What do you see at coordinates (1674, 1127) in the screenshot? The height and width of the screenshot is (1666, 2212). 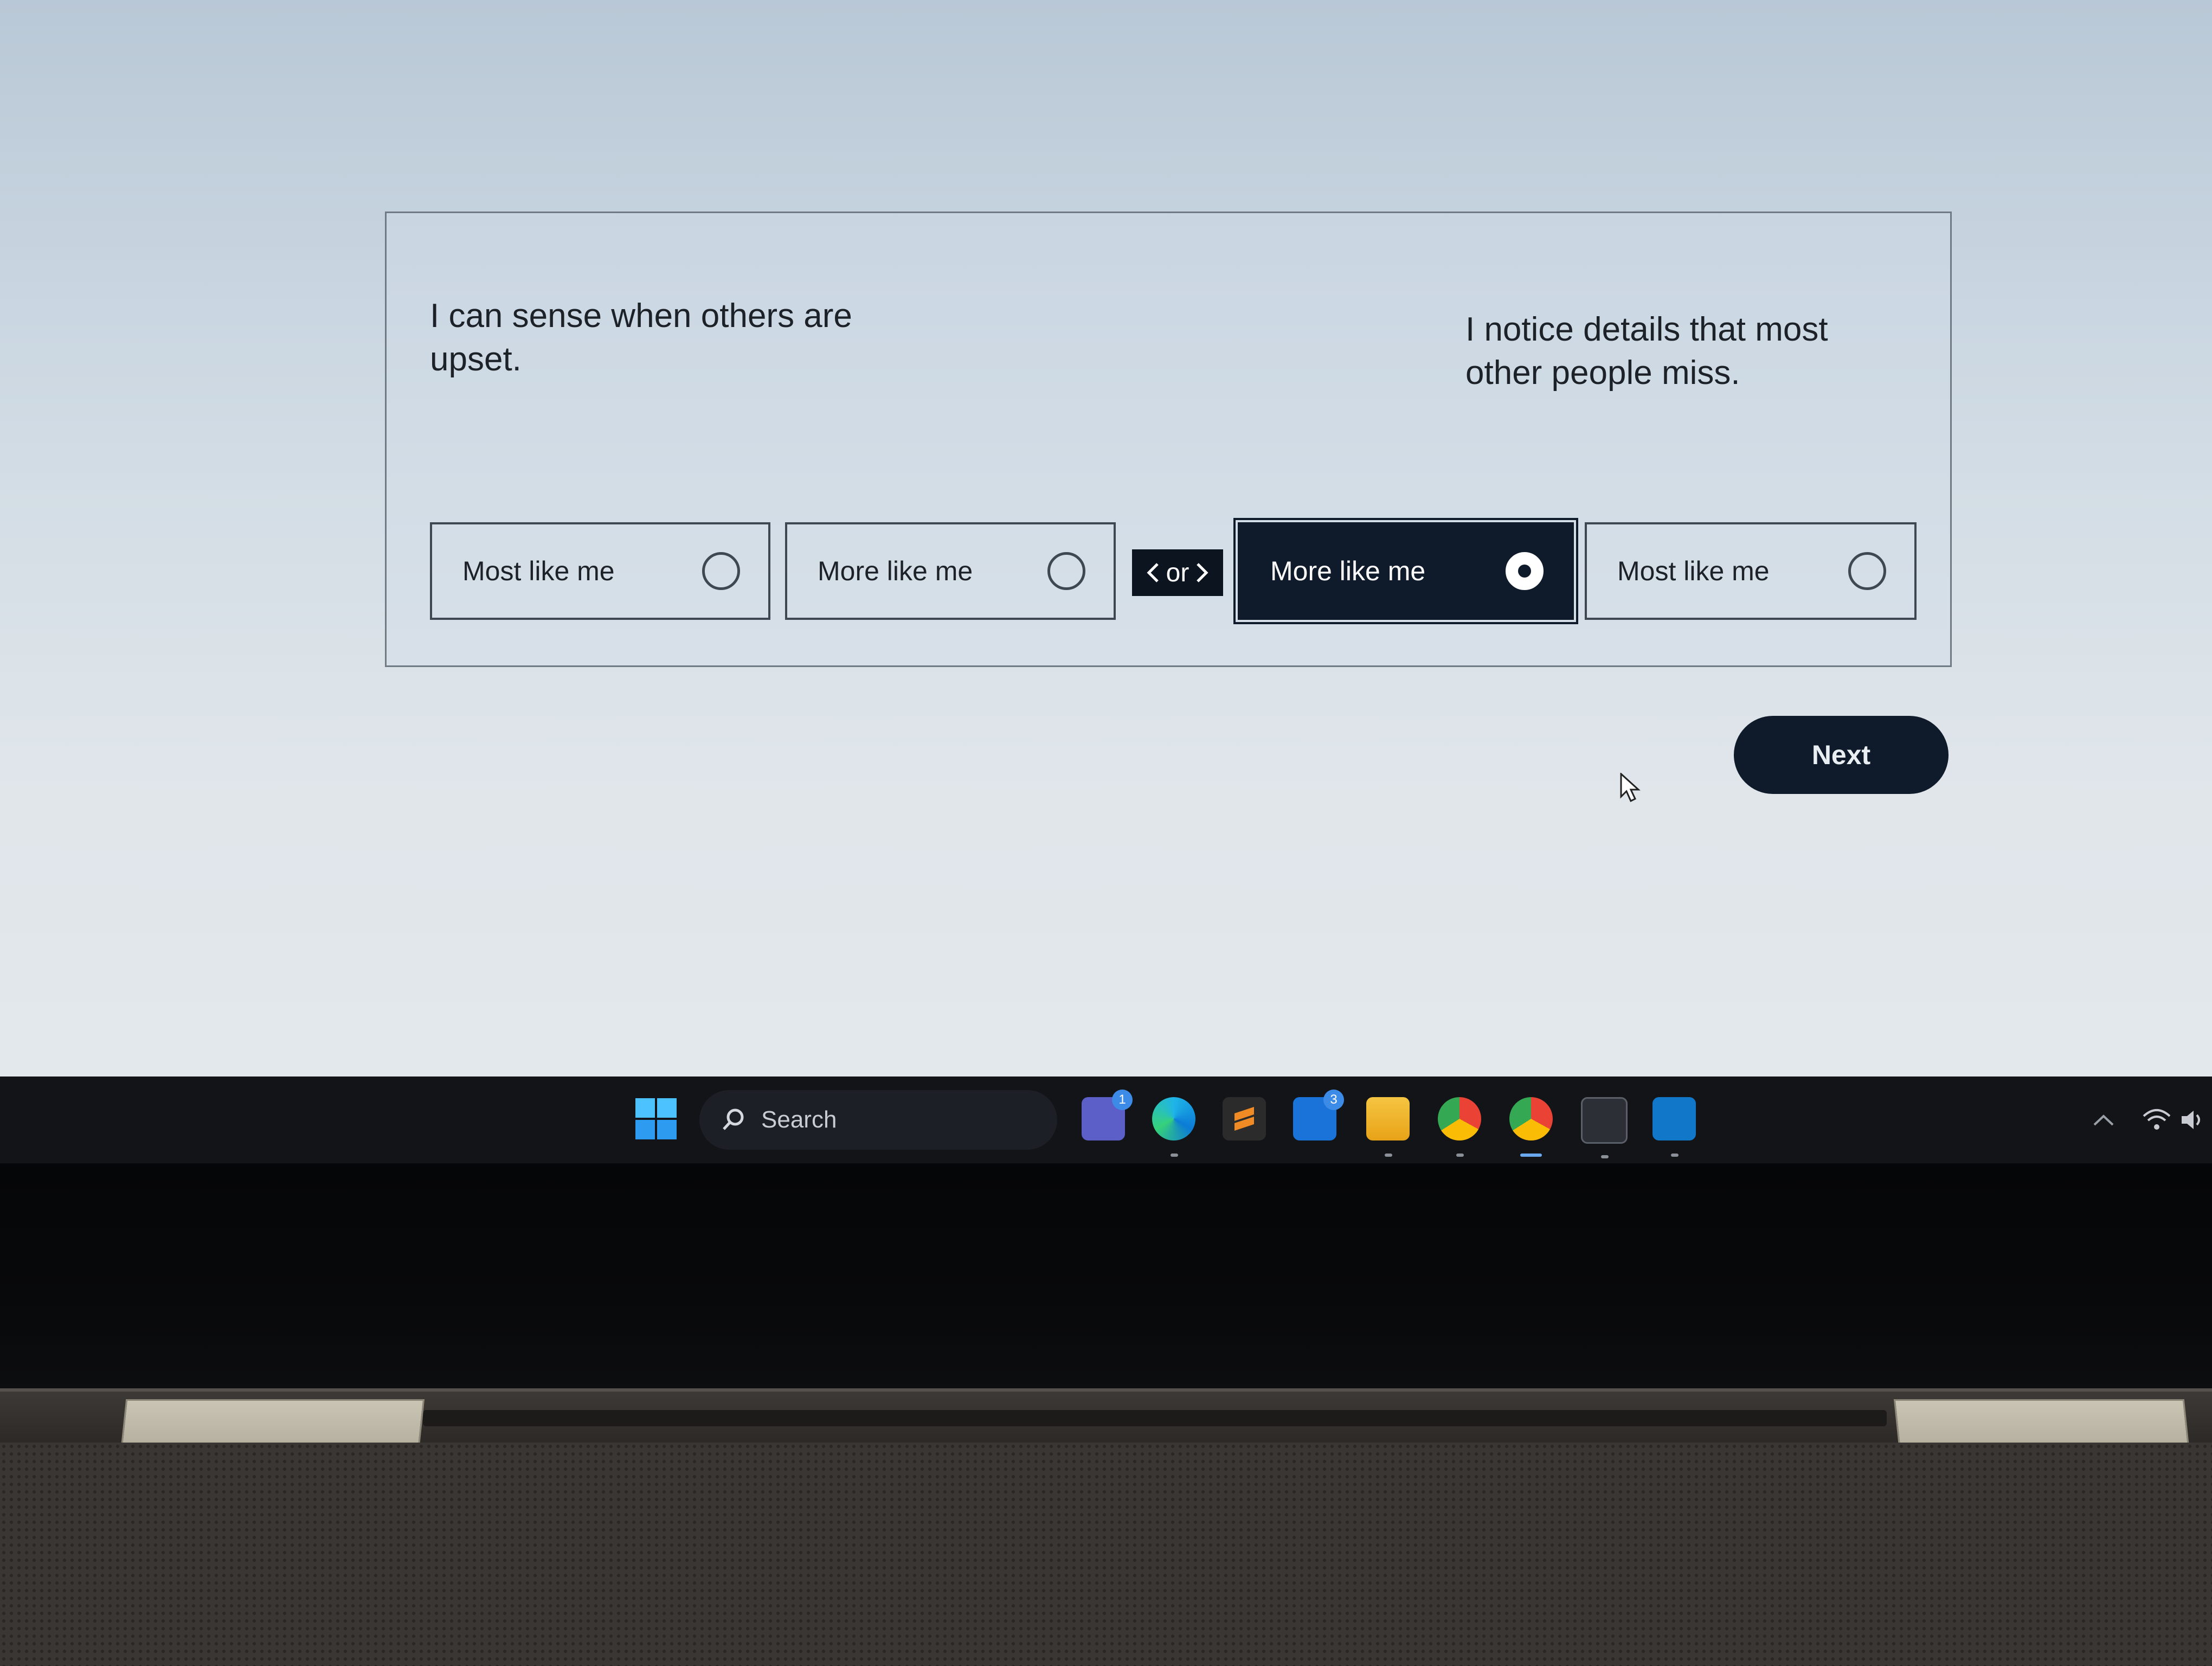 I see `vscode-icon` at bounding box center [1674, 1127].